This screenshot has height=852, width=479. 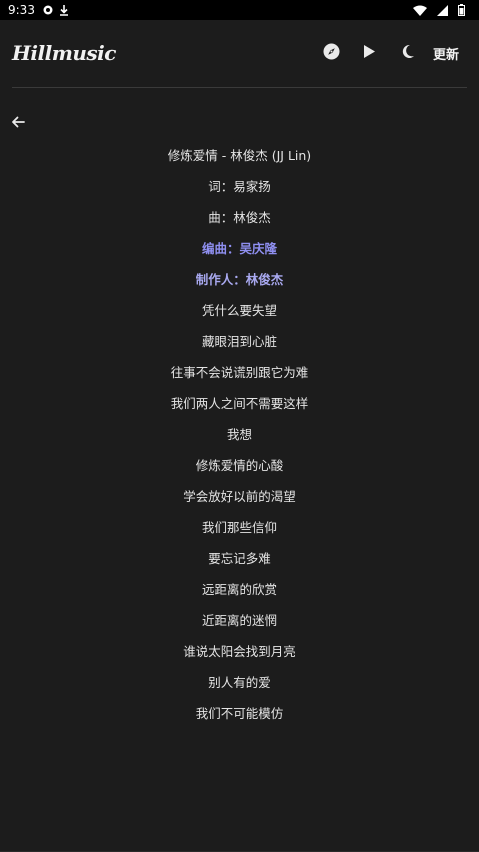 What do you see at coordinates (239, 527) in the screenshot?
I see `lyric-line: 我们那些信仰` at bounding box center [239, 527].